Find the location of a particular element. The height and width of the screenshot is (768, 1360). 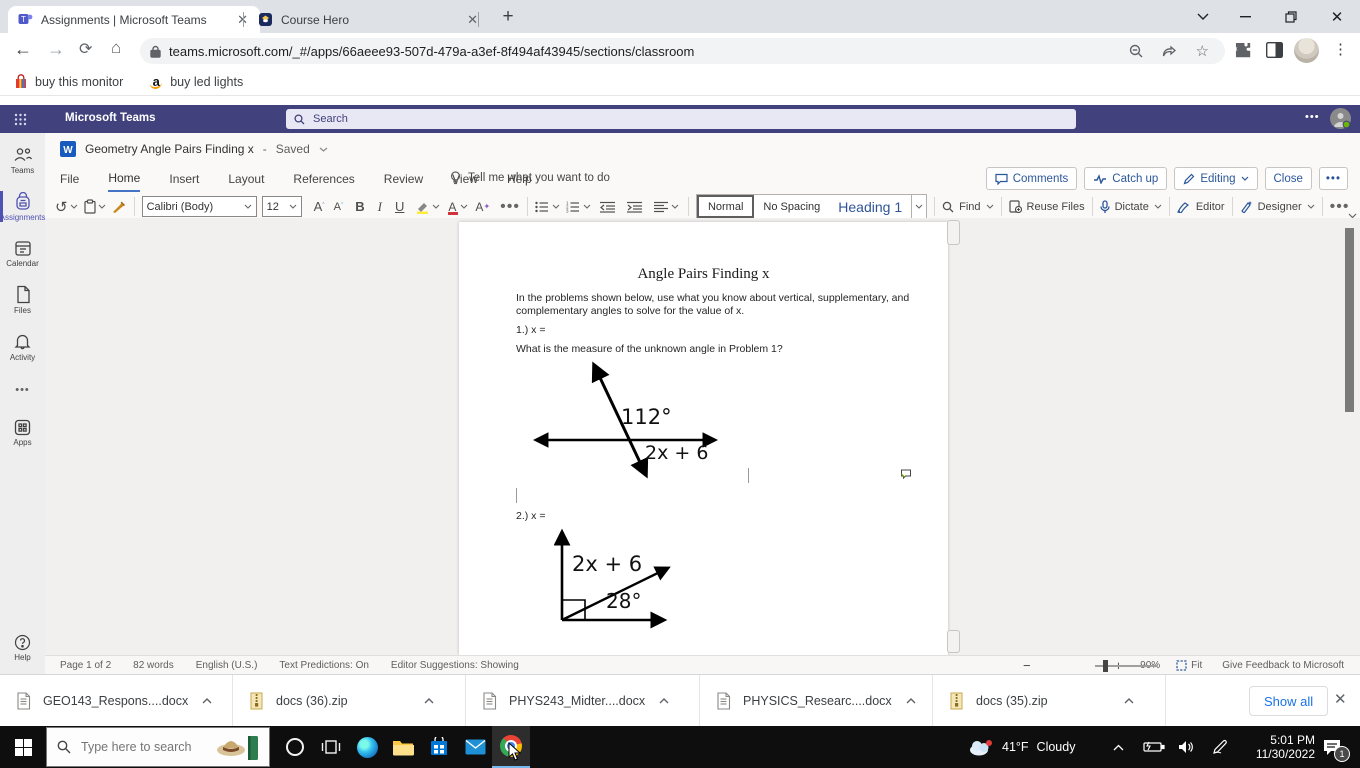

editor-button: Editor is located at coordinates (1200, 207).